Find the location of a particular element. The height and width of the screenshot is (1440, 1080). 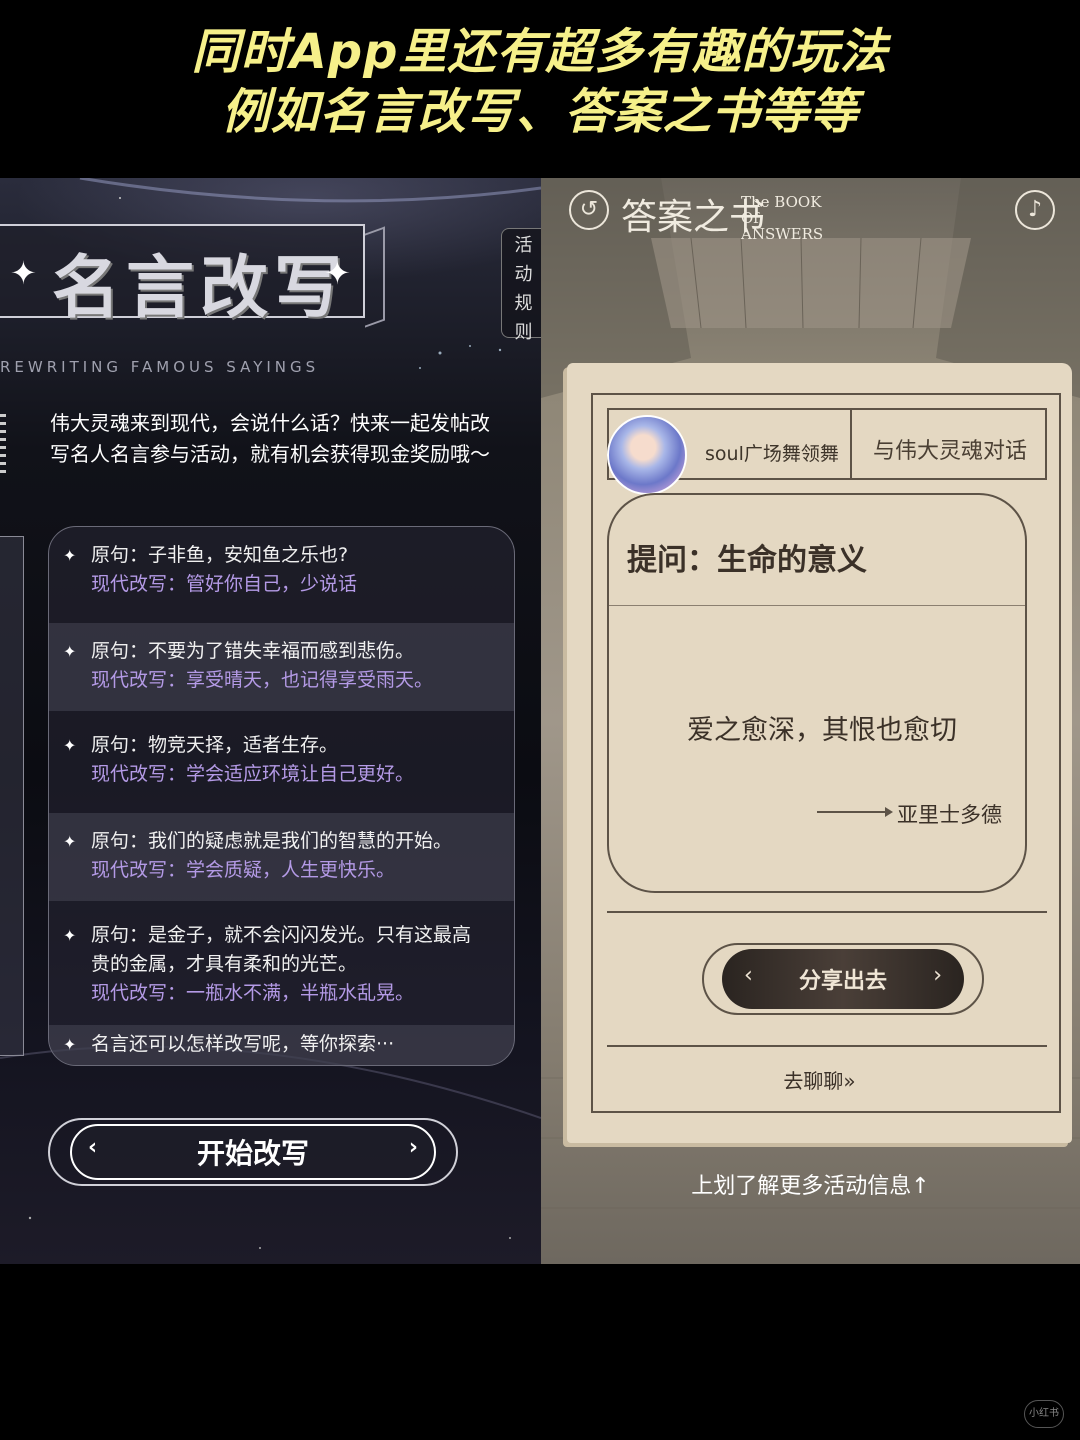

quote-original: 原句：我们的疑虑就是我们的智慧的开始。 is located at coordinates (272, 841).